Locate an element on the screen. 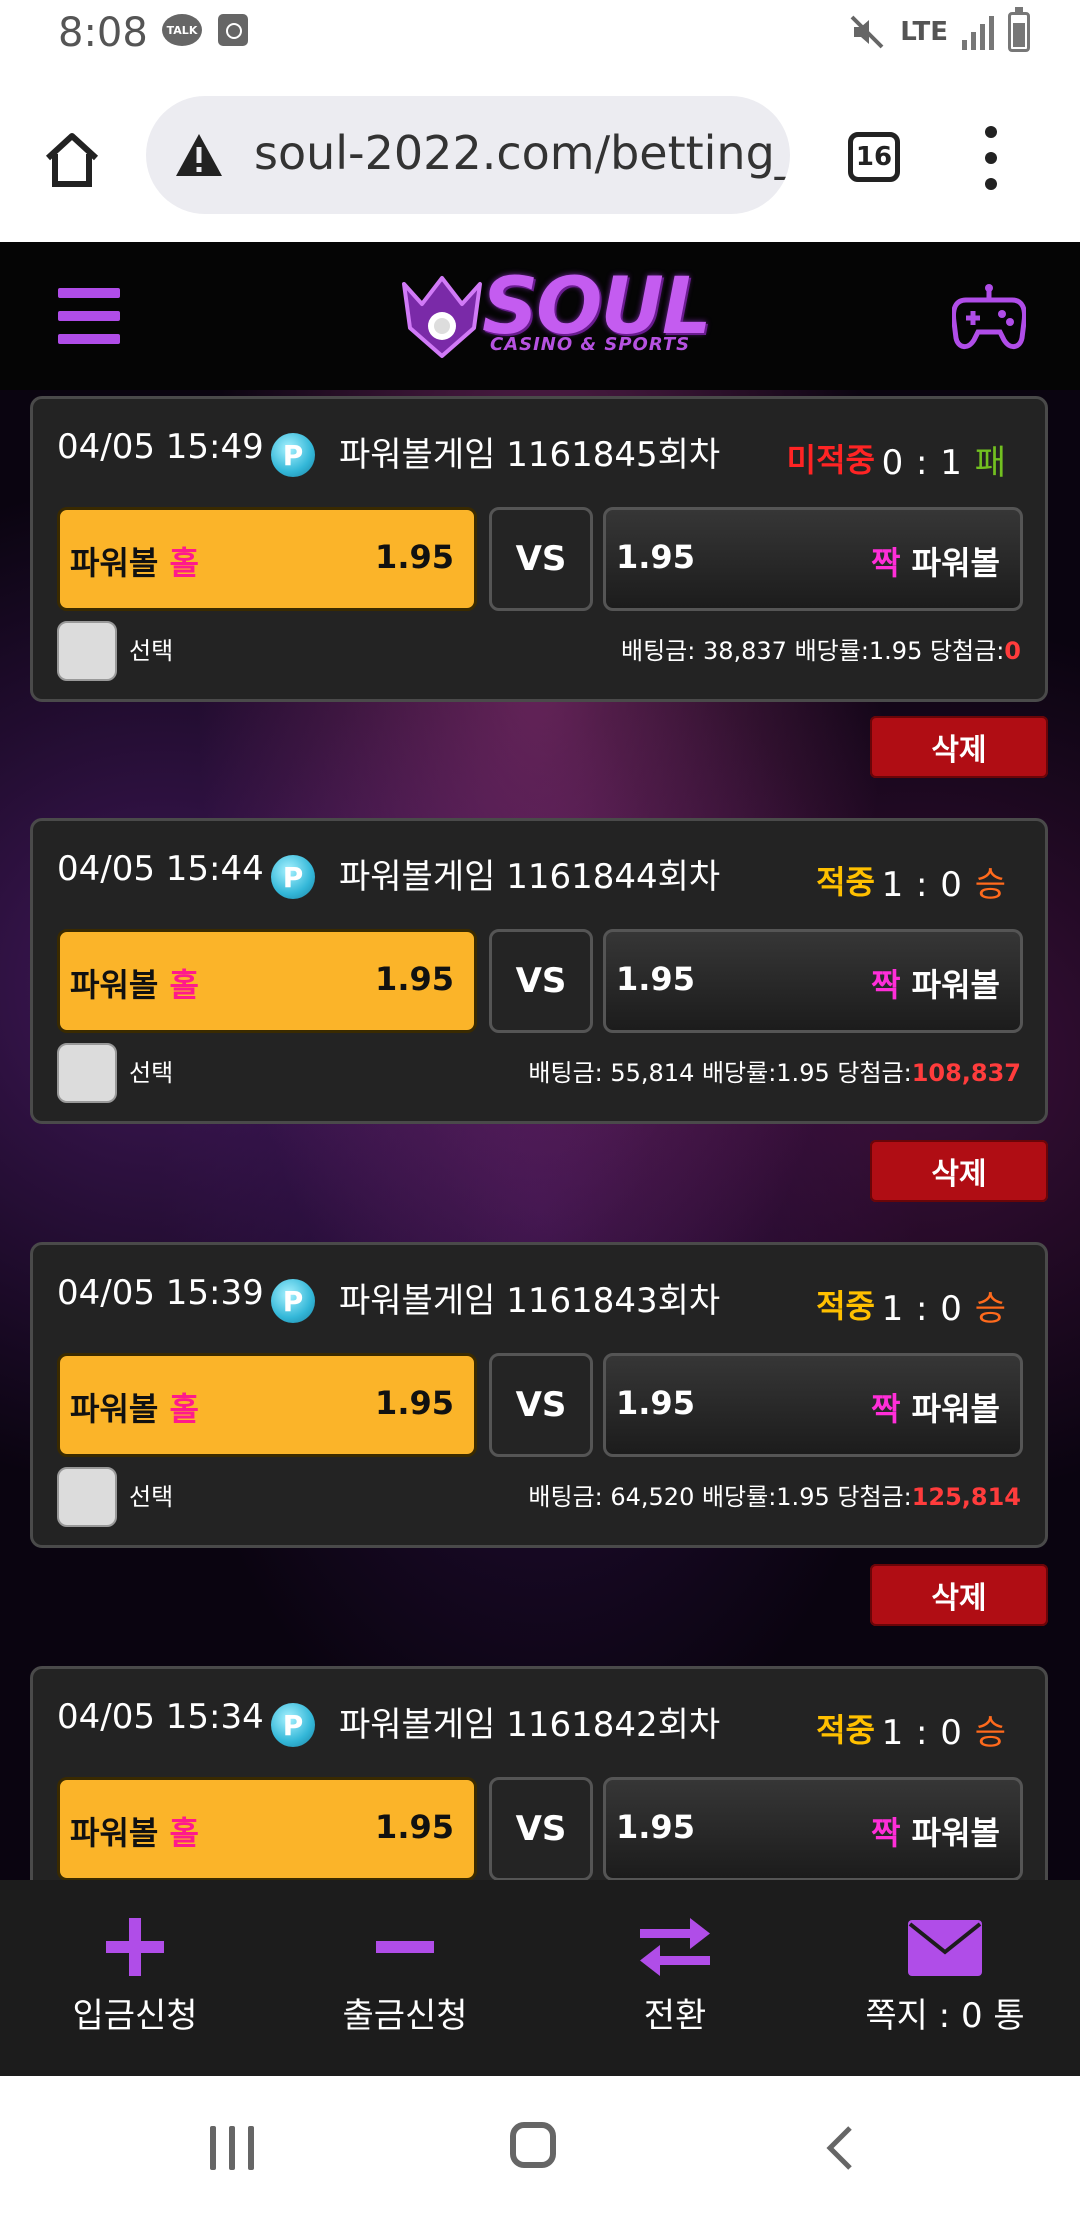  bet-game-round: 파워볼게임 1161842회차 is located at coordinates (530, 1725).